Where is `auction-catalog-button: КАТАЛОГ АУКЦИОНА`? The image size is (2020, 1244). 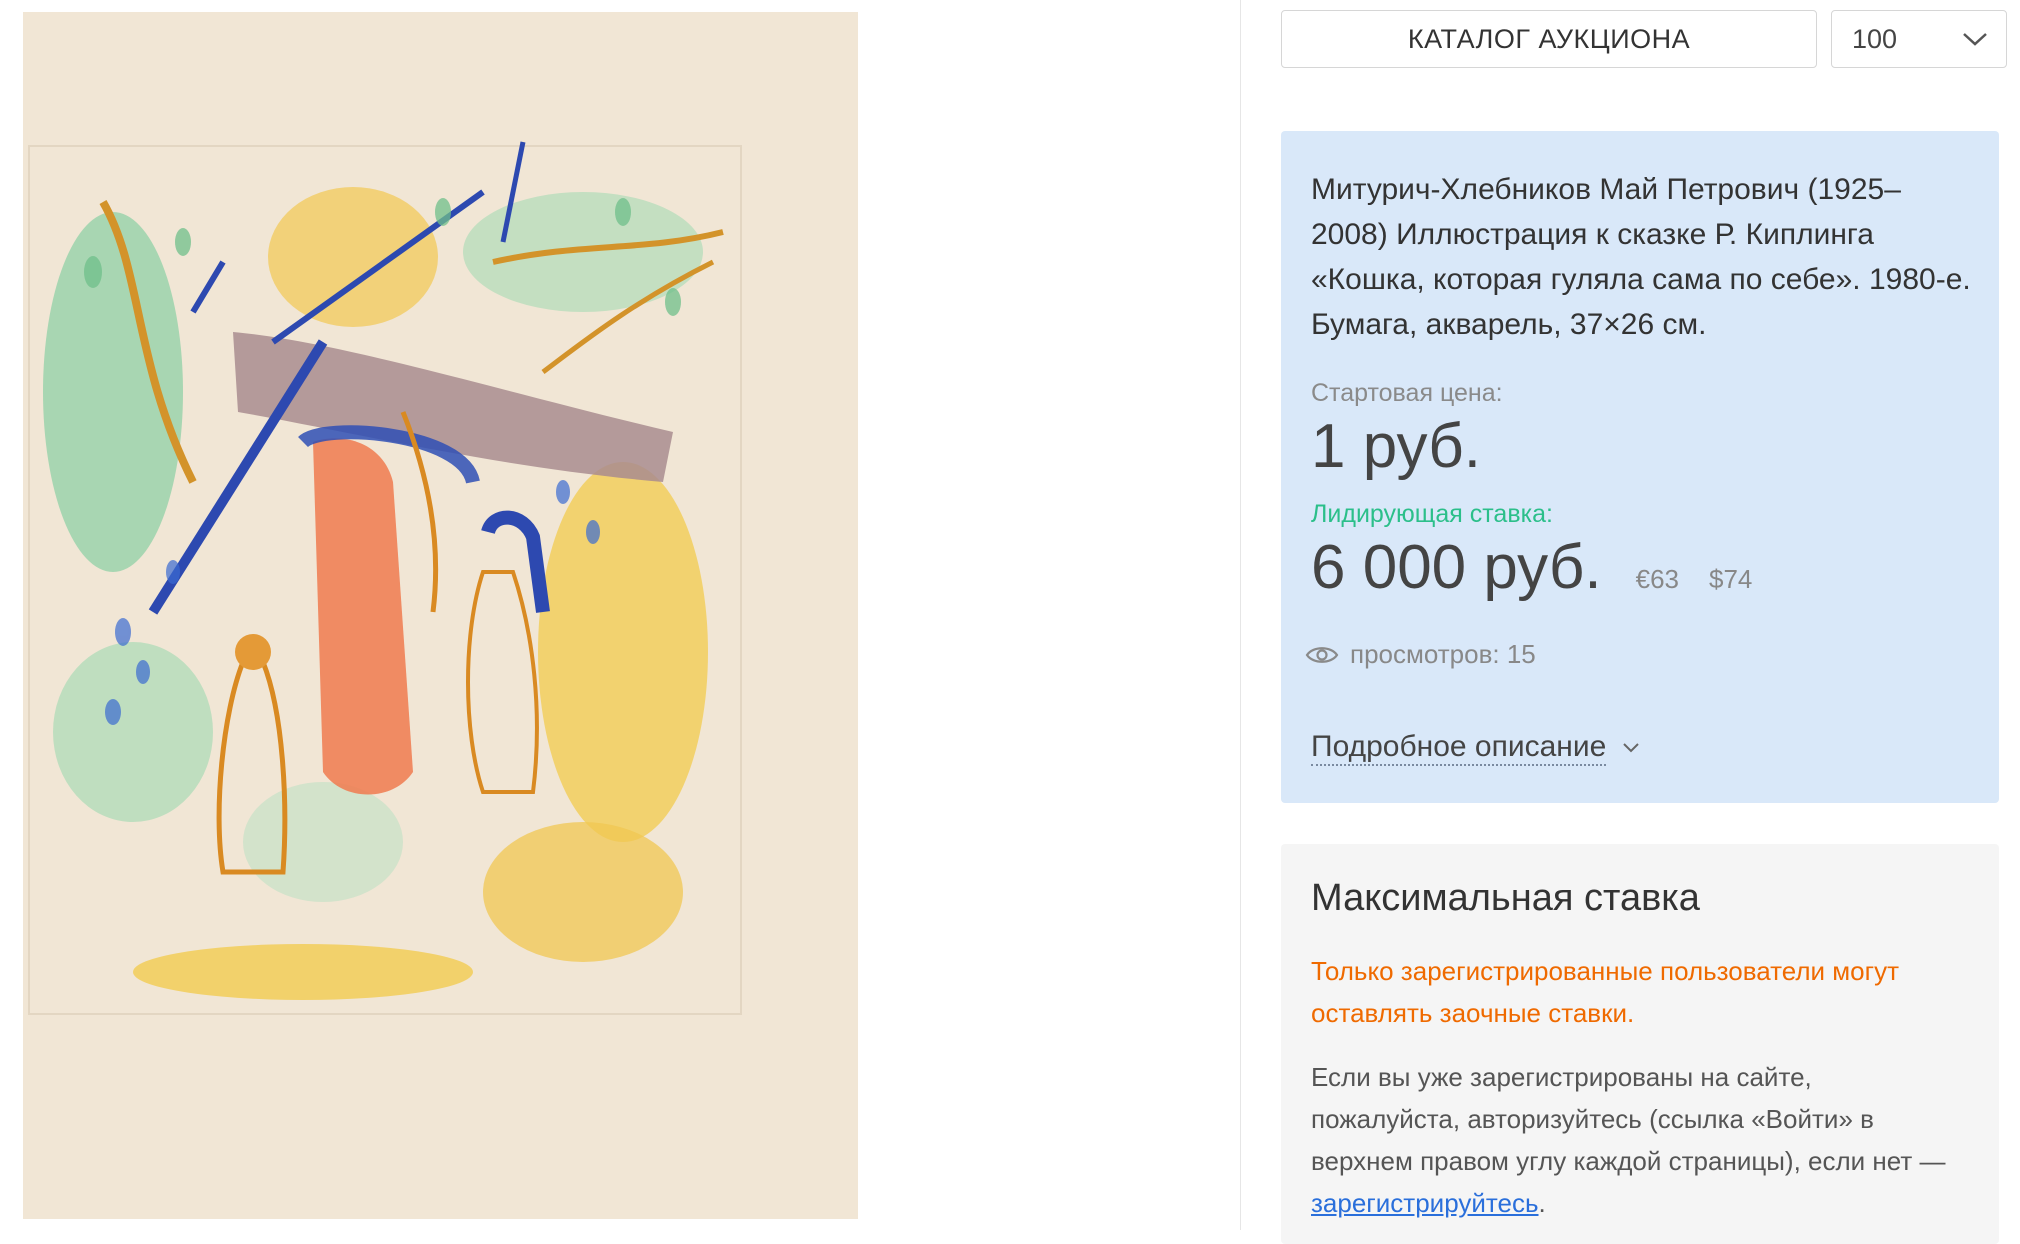
auction-catalog-button: КАТАЛОГ АУКЦИОНА is located at coordinates (1549, 39).